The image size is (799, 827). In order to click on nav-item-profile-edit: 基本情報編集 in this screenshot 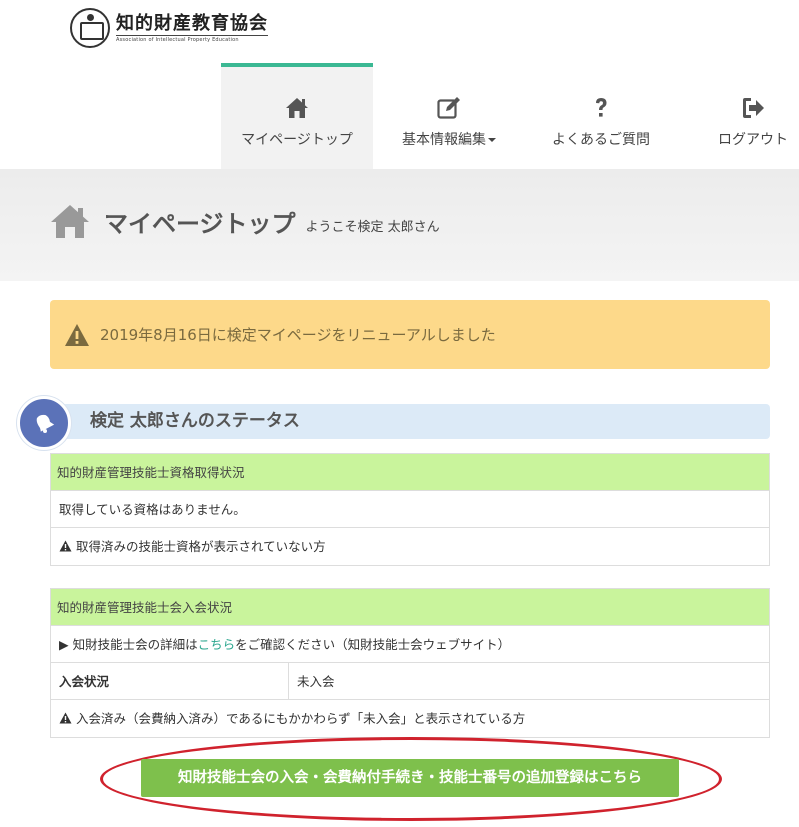, I will do `click(449, 116)`.